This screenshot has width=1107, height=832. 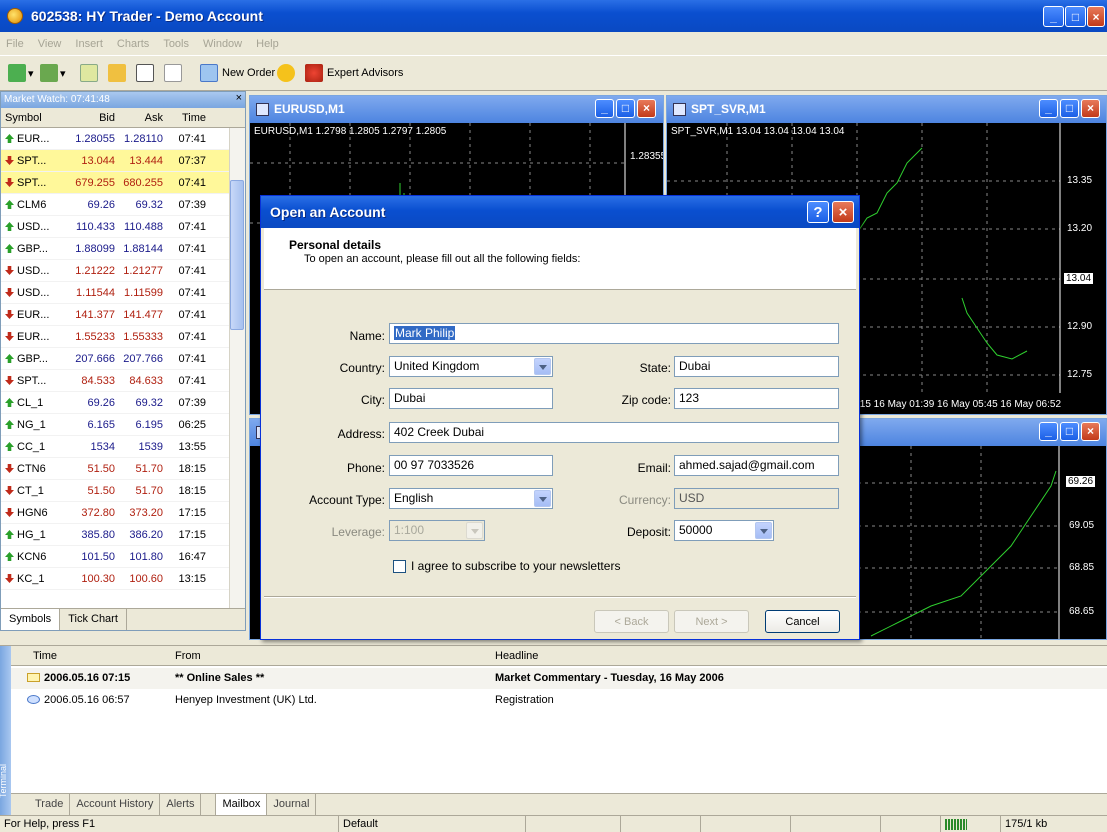 What do you see at coordinates (92, 117) in the screenshot?
I see `column-header-bid: Bid` at bounding box center [92, 117].